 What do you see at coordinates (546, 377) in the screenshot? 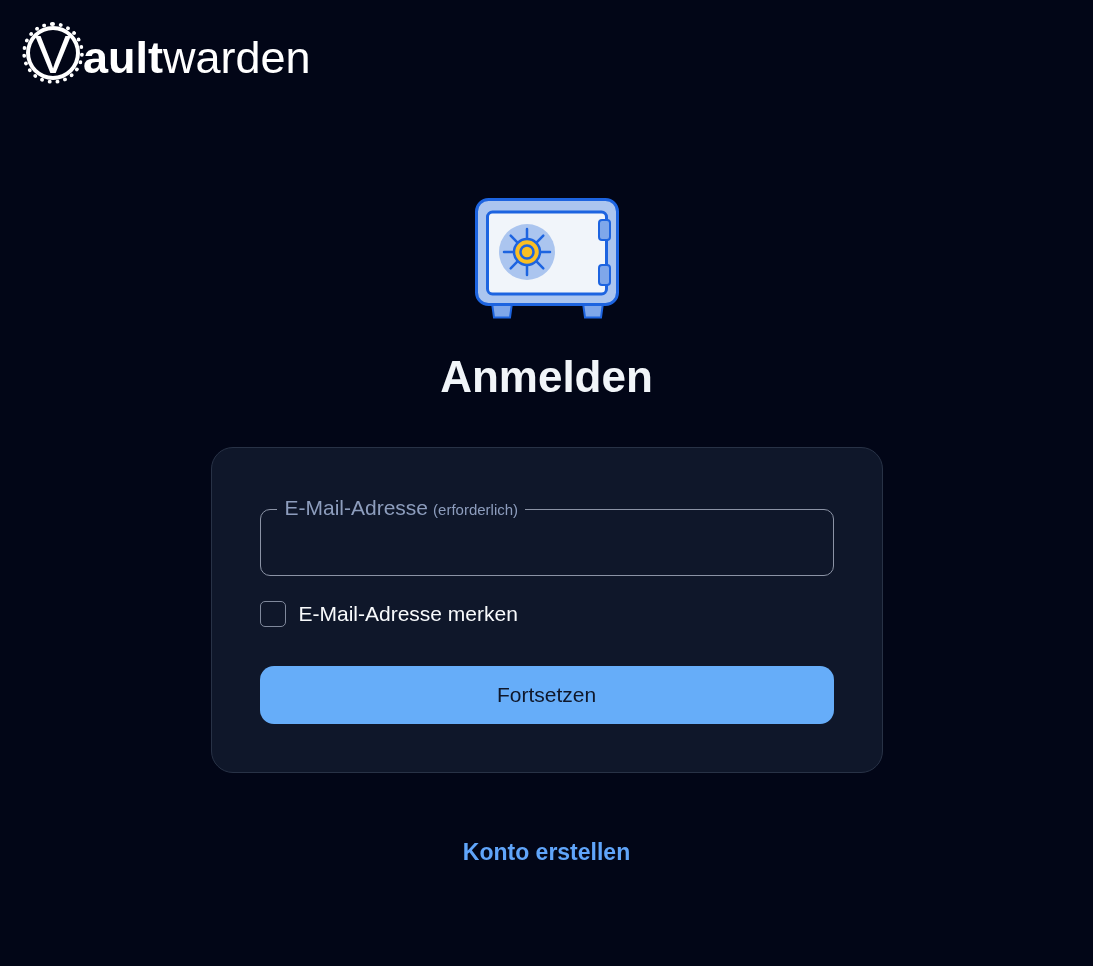
I see `page-heading: Anmelden` at bounding box center [546, 377].